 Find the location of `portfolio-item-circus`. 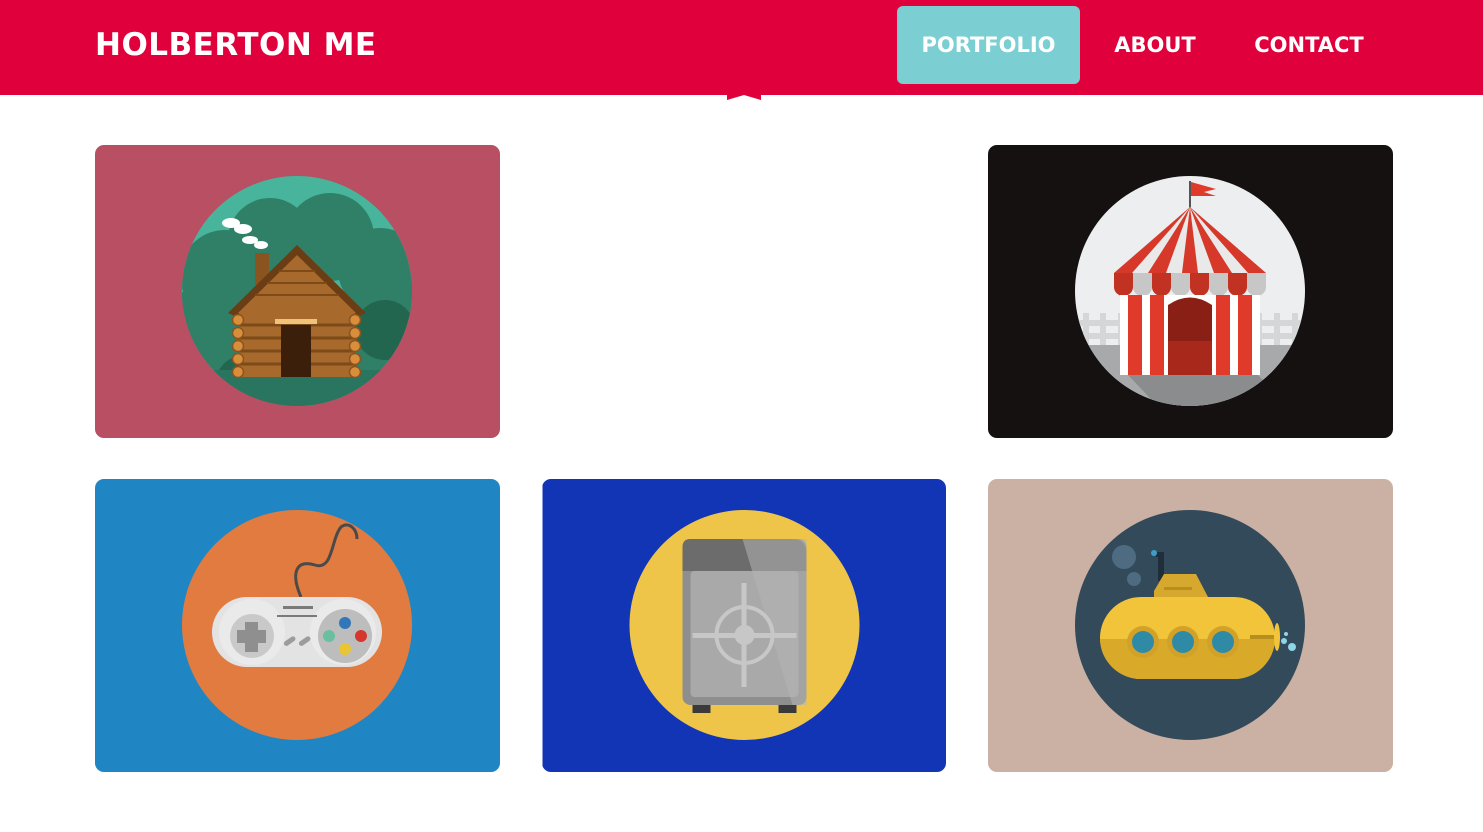

portfolio-item-circus is located at coordinates (1190, 291).